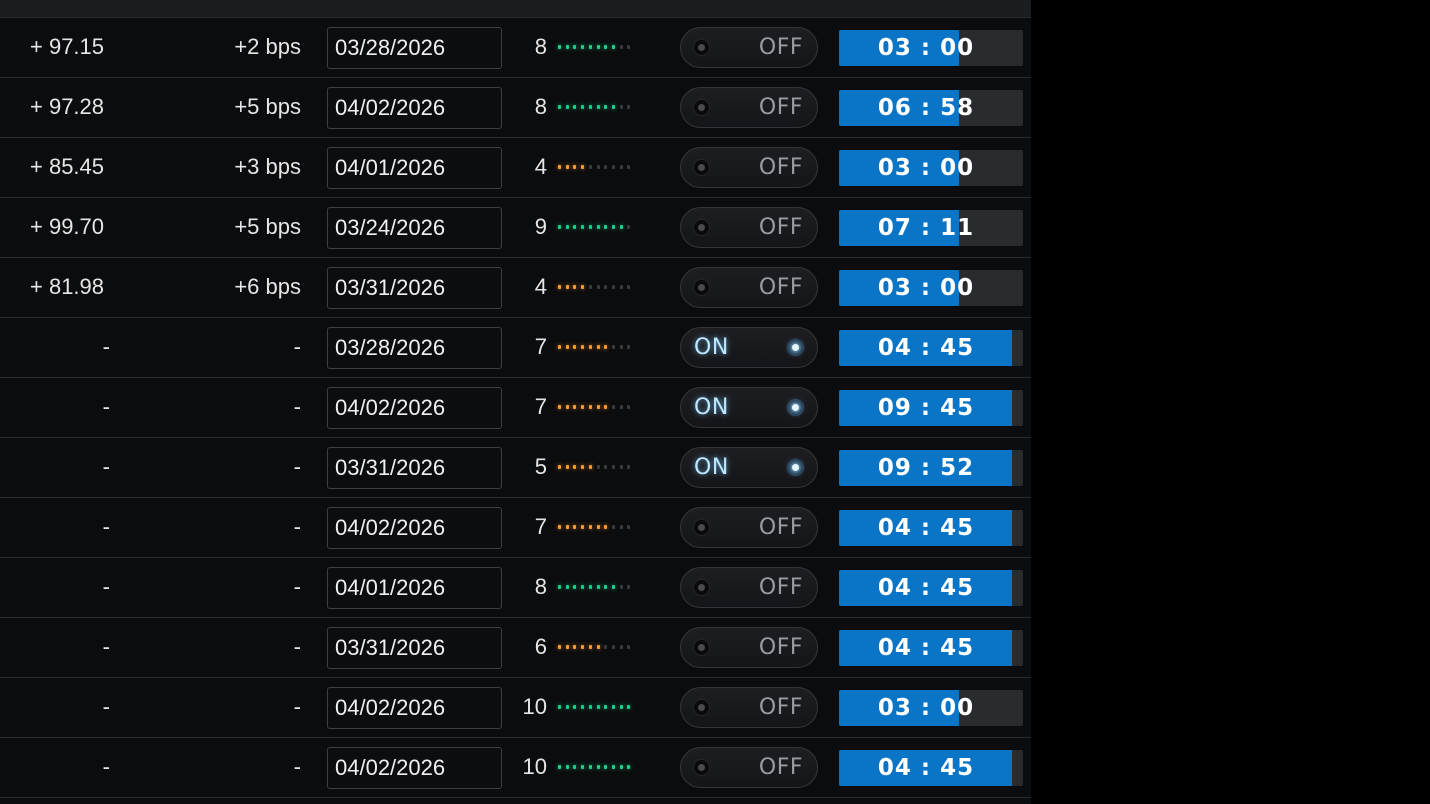 The image size is (1430, 804). What do you see at coordinates (931, 708) in the screenshot?
I see `timer-bar: 03 : 00` at bounding box center [931, 708].